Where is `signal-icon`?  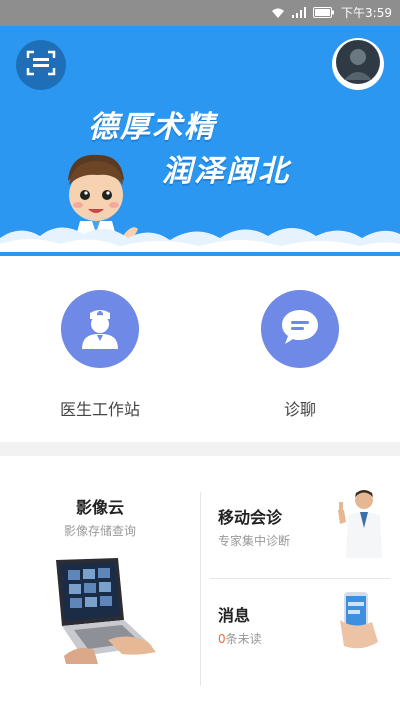
signal-icon is located at coordinates (299, 12).